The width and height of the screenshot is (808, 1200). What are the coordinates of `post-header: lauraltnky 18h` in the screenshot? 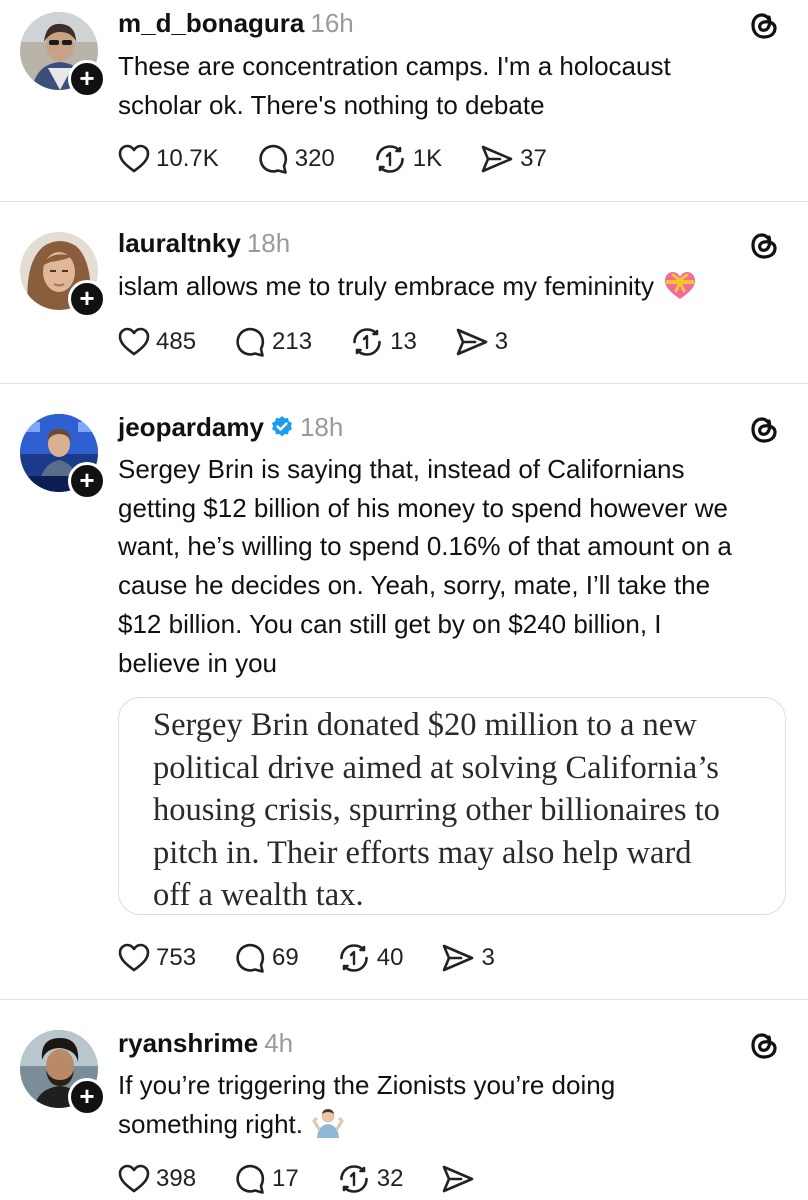 It's located at (204, 243).